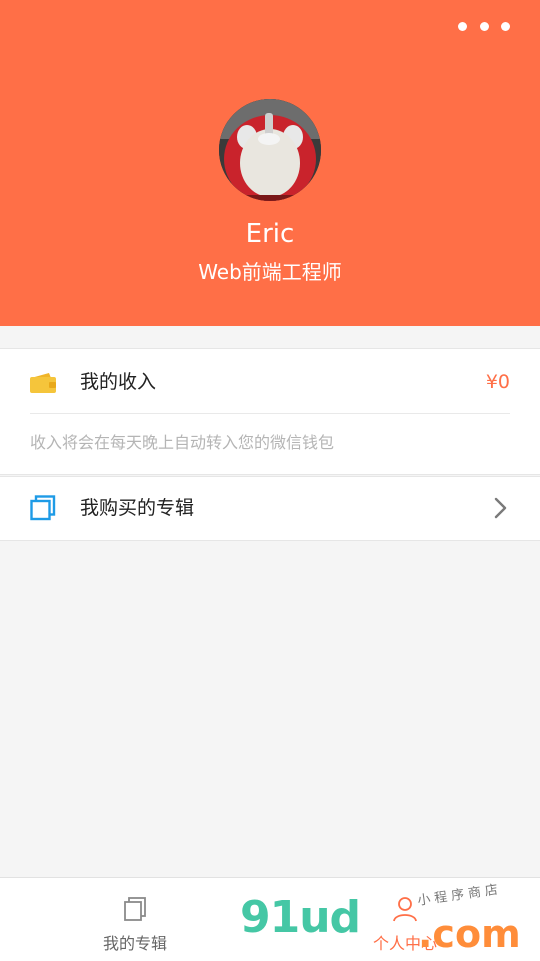 This screenshot has width=540, height=961. I want to click on tab-my-albums: 我的专辑, so click(135, 919).